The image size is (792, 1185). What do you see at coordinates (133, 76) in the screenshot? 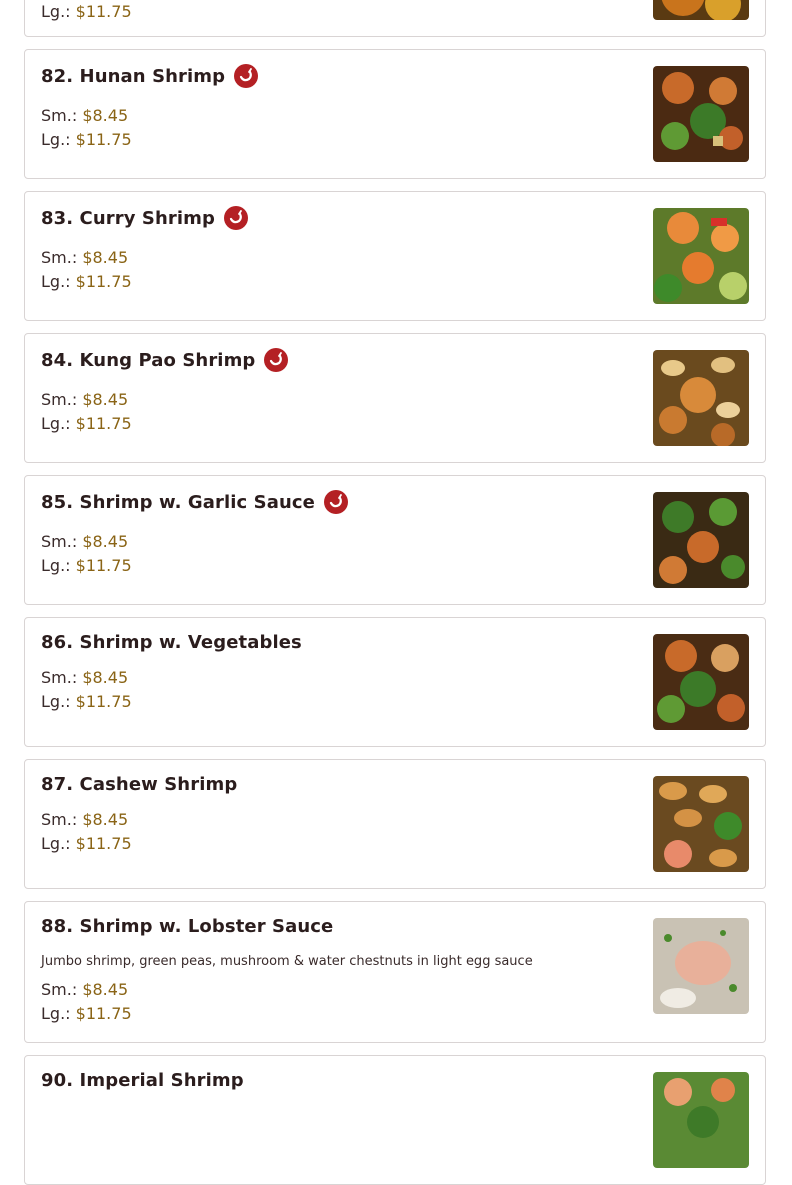
I see `item-title: 82. Hunan Shrimp` at bounding box center [133, 76].